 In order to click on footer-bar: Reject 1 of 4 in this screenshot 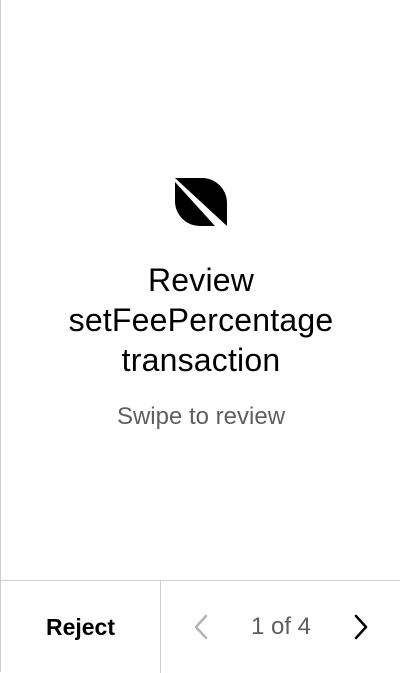, I will do `click(200, 626)`.